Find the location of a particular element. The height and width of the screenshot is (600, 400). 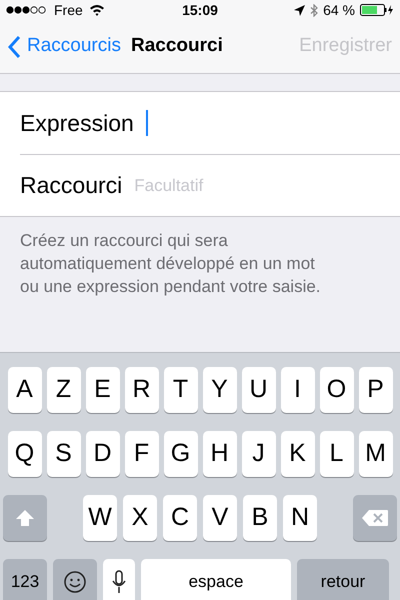

letter-key: V is located at coordinates (220, 518).